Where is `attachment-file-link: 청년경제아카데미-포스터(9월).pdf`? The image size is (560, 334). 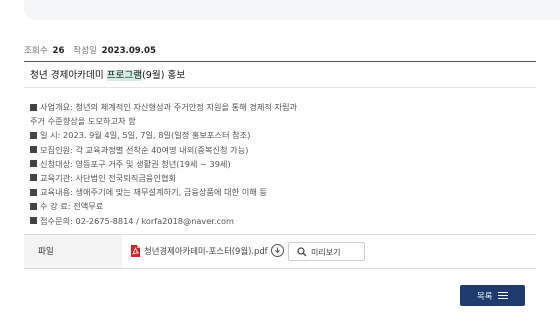
attachment-file-link: 청년경제아카데미-포스터(9월).pdf is located at coordinates (206, 251).